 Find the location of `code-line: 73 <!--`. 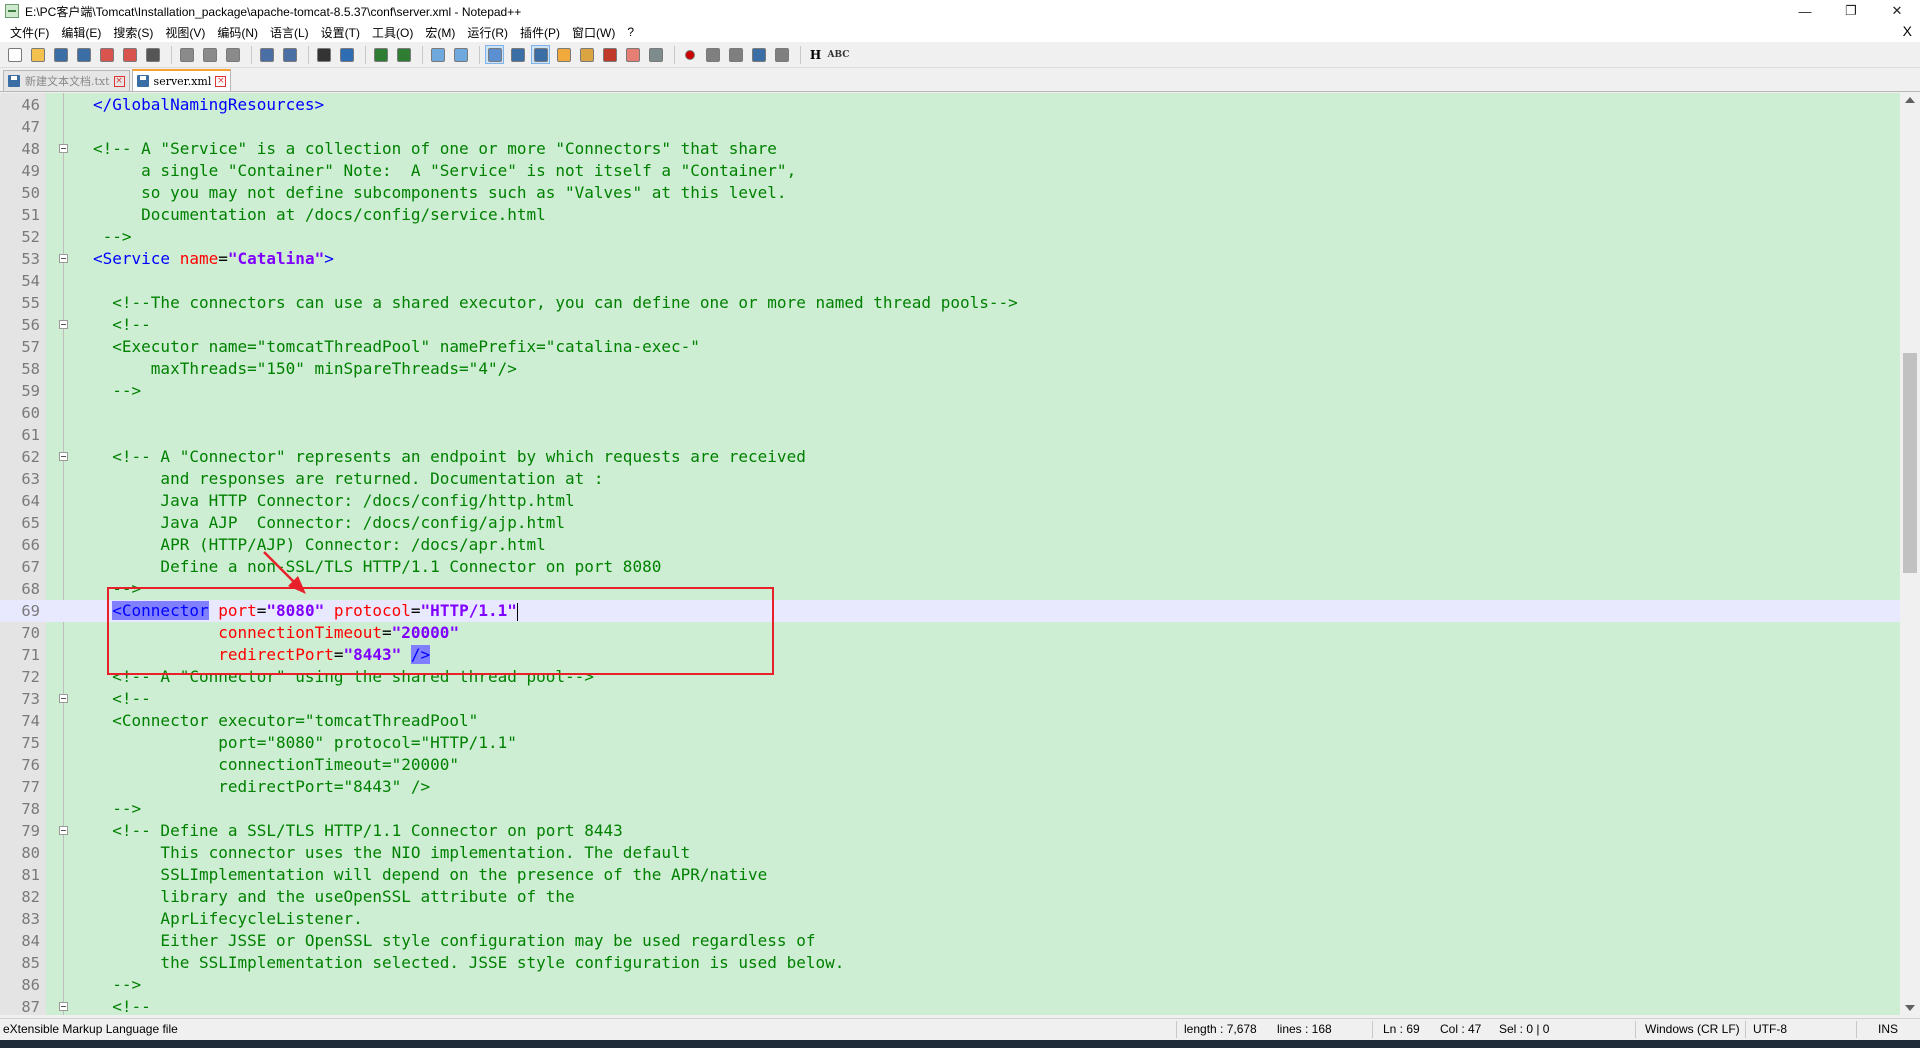

code-line: 73 <!-- is located at coordinates (950, 699).